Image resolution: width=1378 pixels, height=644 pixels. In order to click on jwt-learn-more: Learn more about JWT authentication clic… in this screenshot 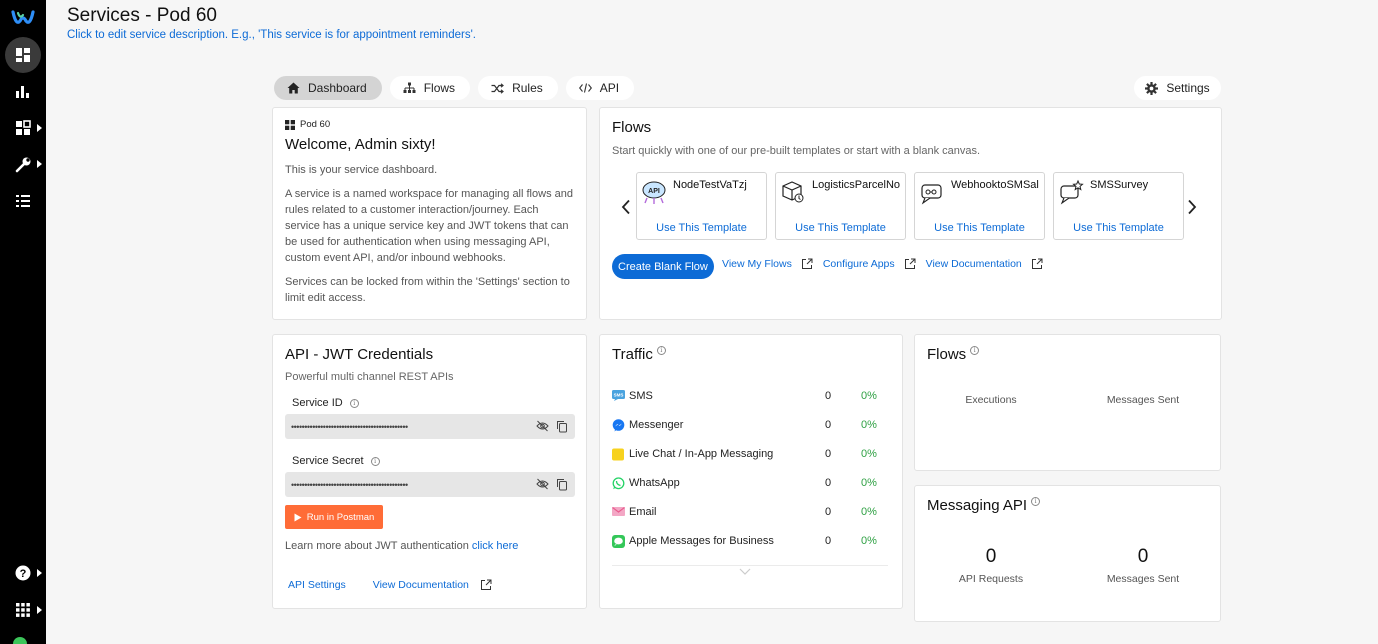, I will do `click(402, 546)`.